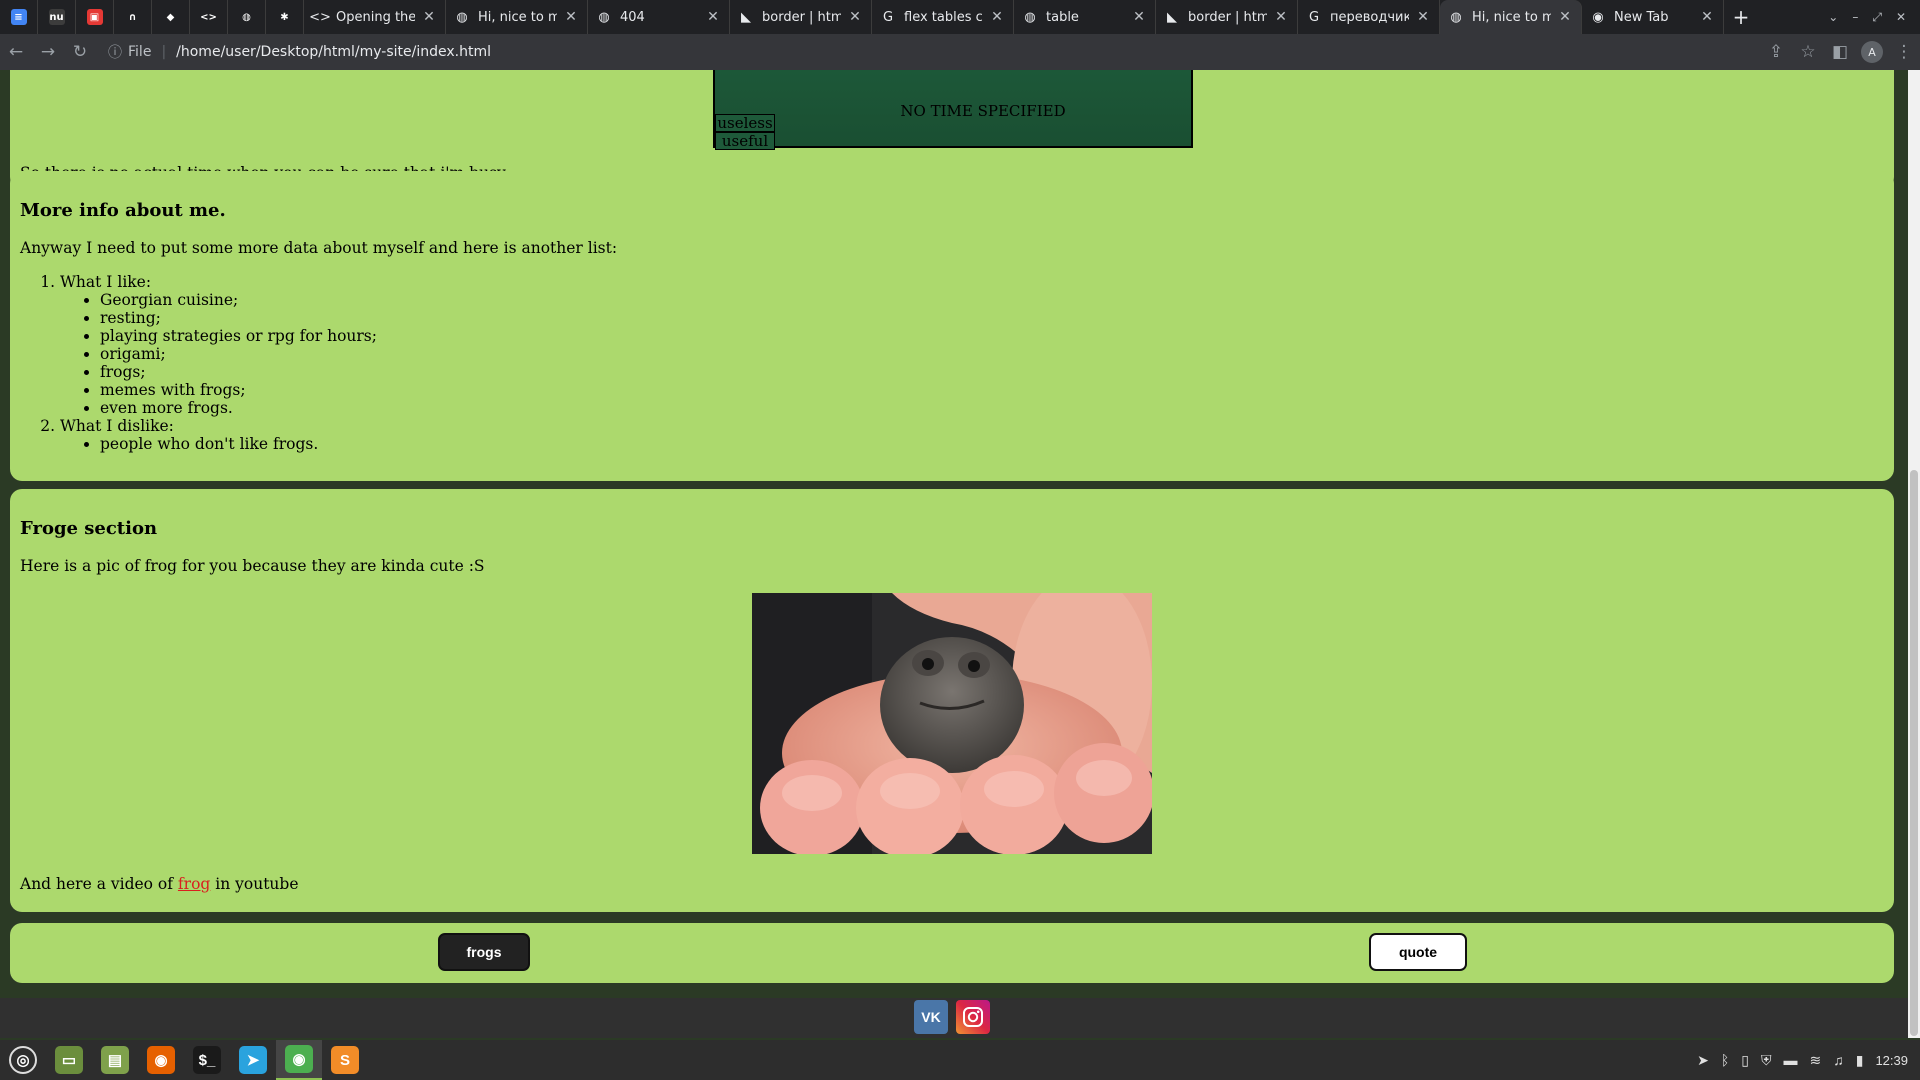 The image size is (1920, 1080). I want to click on browser-tab: ◍ 404 ✕, so click(659, 17).